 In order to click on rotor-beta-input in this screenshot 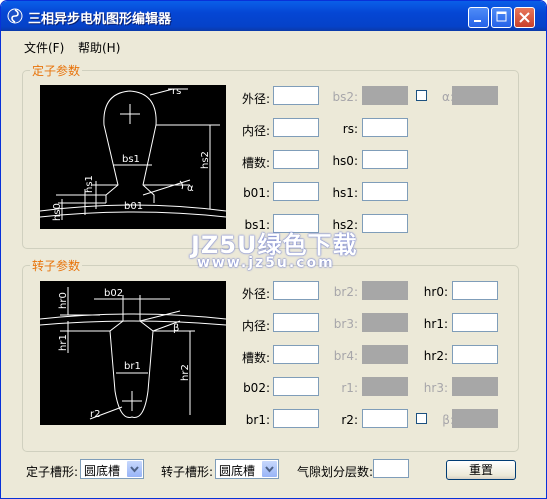, I will do `click(475, 418)`.